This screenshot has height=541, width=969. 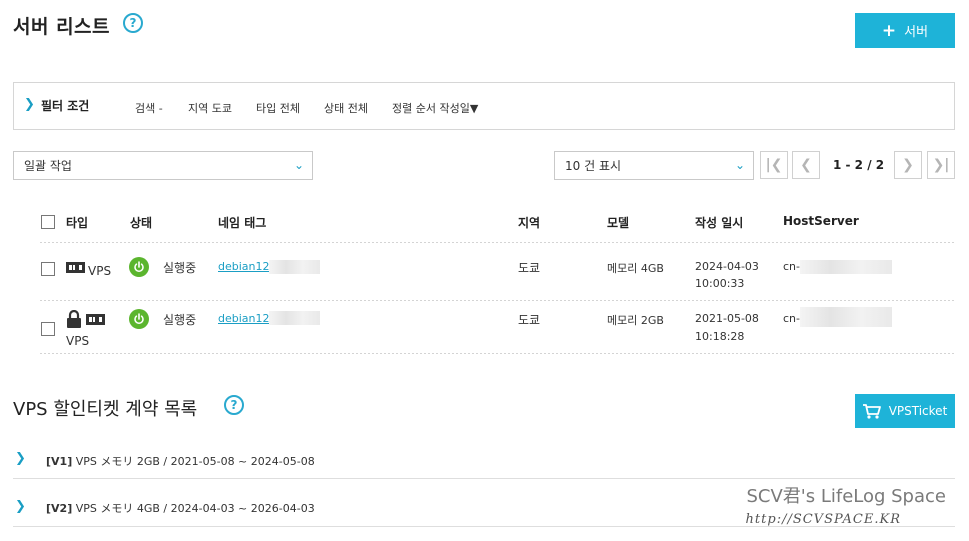 What do you see at coordinates (105, 409) in the screenshot?
I see `contracts-title: VPS 할인티켓 계약 목록` at bounding box center [105, 409].